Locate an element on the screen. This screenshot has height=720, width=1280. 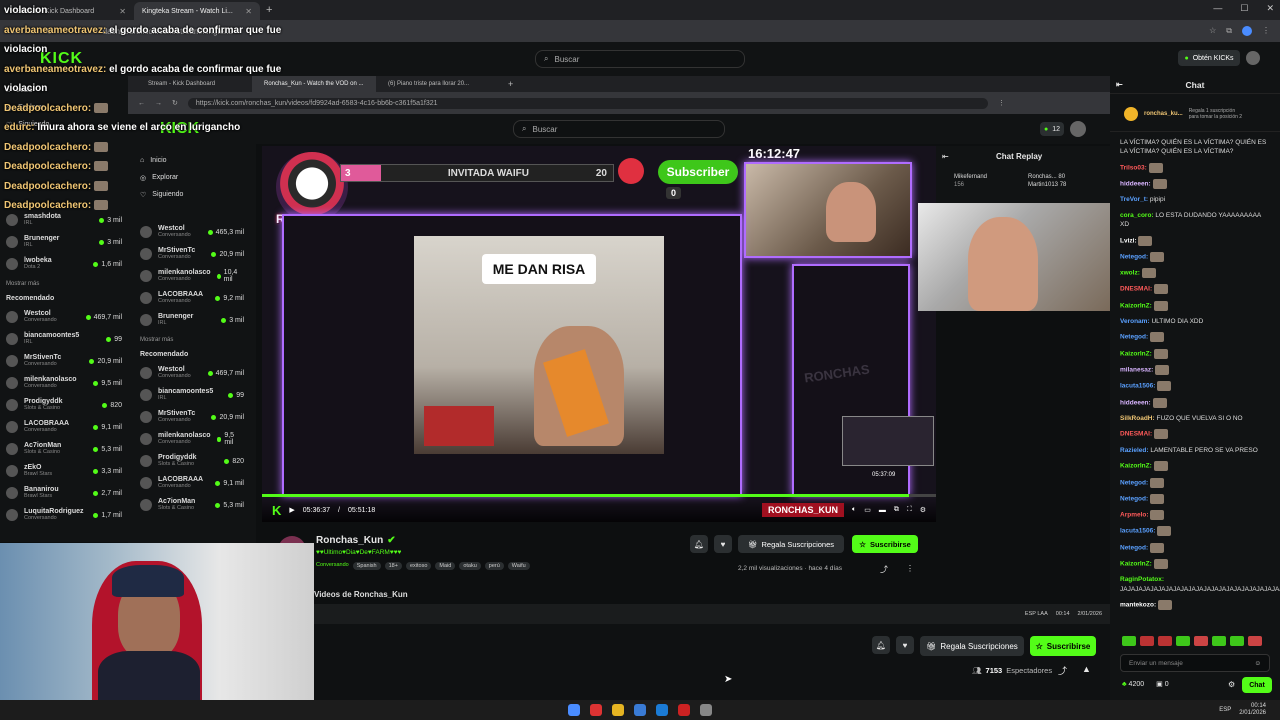
chrome-icon is located at coordinates (574, 710).